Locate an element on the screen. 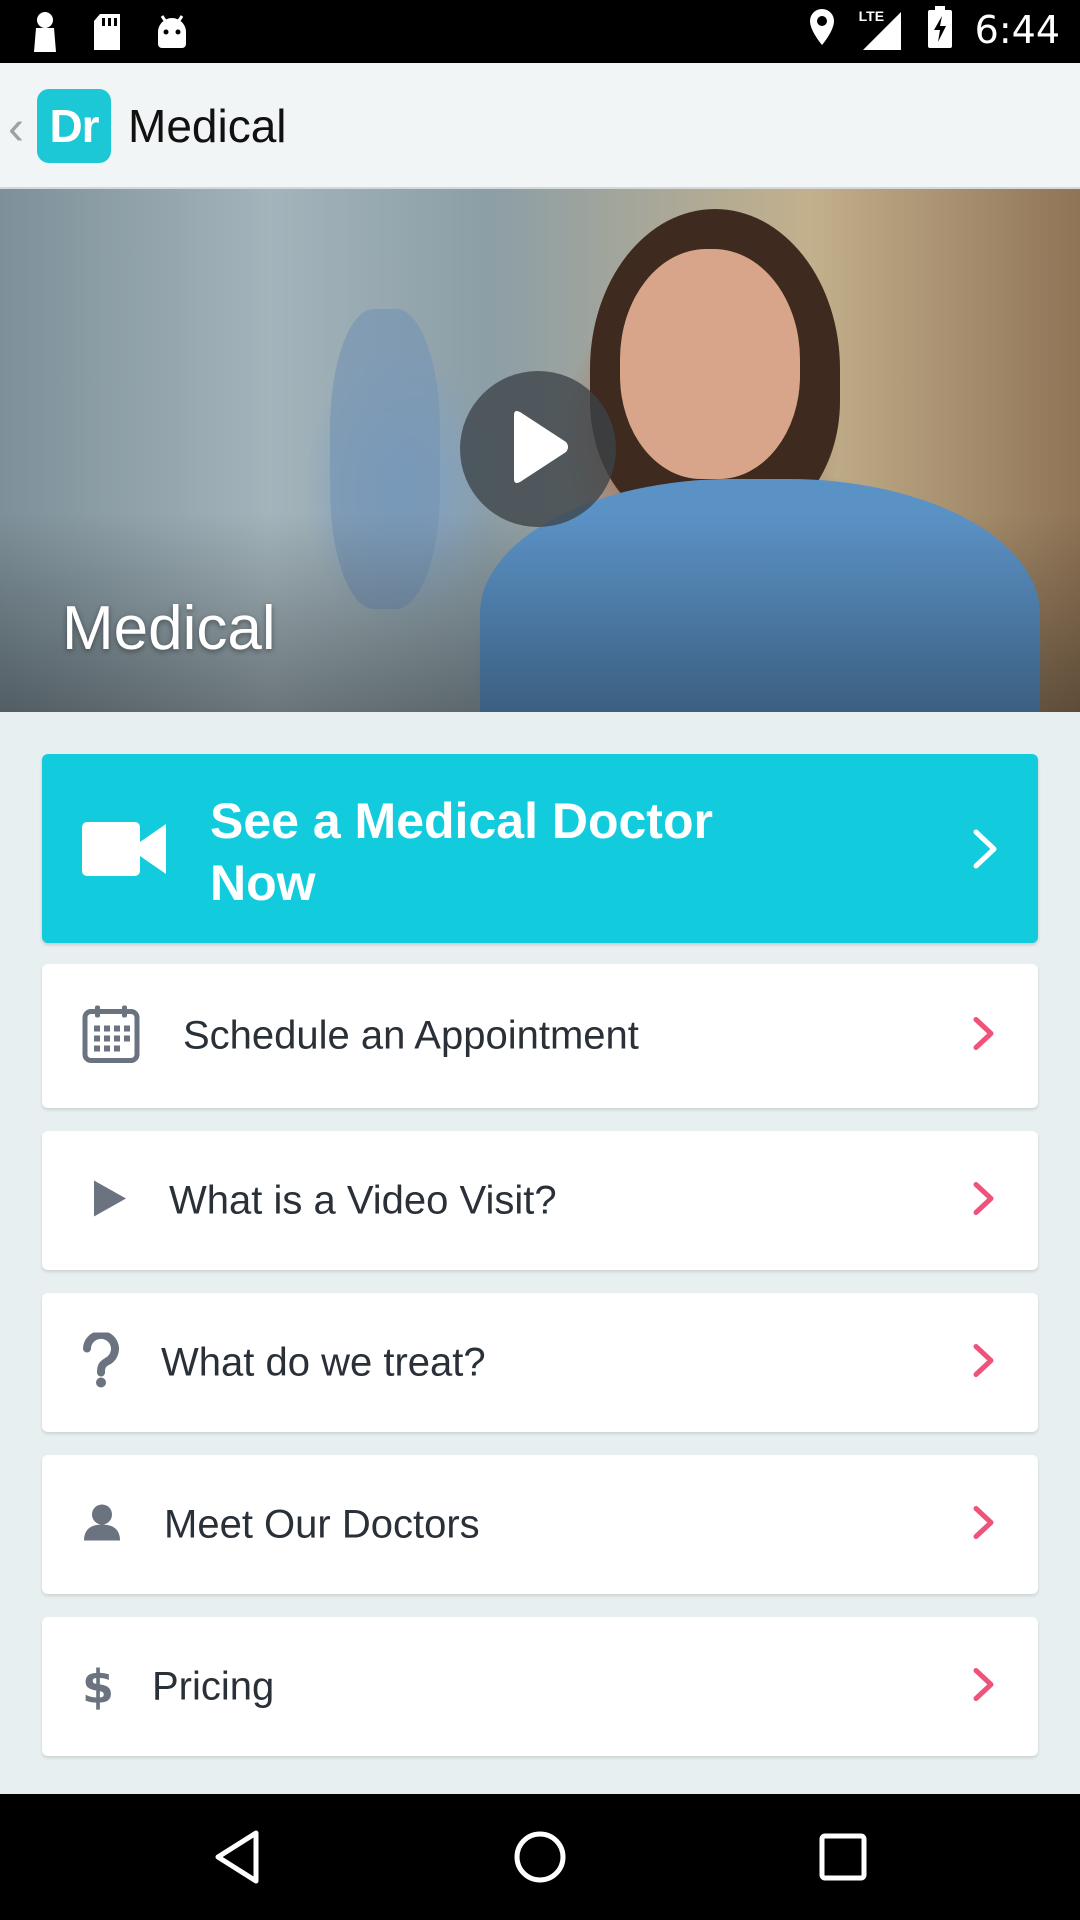 The image size is (1080, 1920). menu-item-what-we-treat: What do we treat? is located at coordinates (540, 1362).